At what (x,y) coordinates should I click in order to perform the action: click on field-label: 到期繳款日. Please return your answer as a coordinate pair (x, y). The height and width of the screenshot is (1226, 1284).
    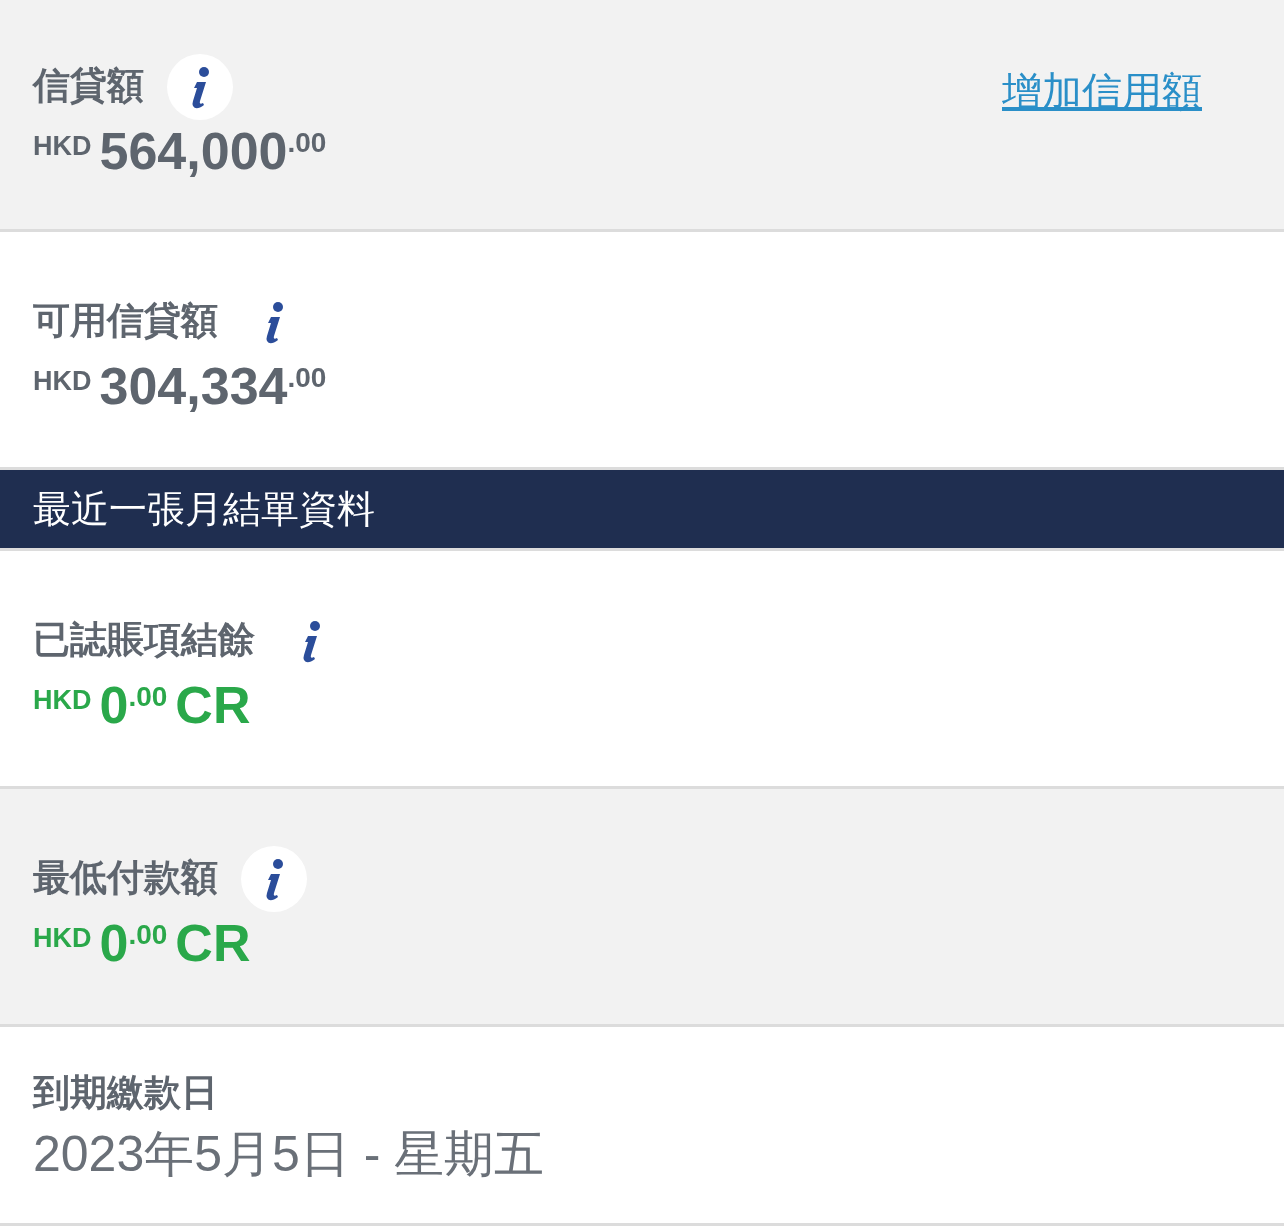
    Looking at the image, I should click on (125, 1093).